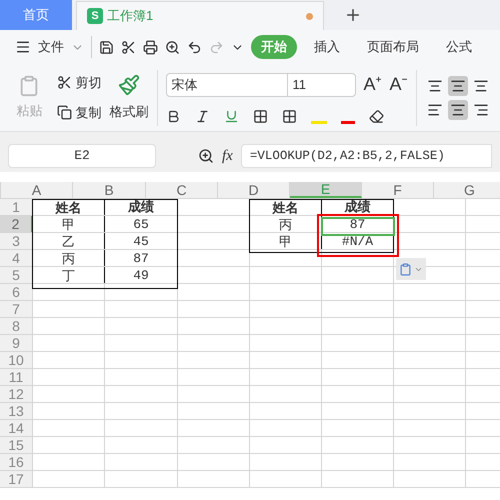  Describe the element at coordinates (16, 224) in the screenshot. I see `row-header: 2` at that location.